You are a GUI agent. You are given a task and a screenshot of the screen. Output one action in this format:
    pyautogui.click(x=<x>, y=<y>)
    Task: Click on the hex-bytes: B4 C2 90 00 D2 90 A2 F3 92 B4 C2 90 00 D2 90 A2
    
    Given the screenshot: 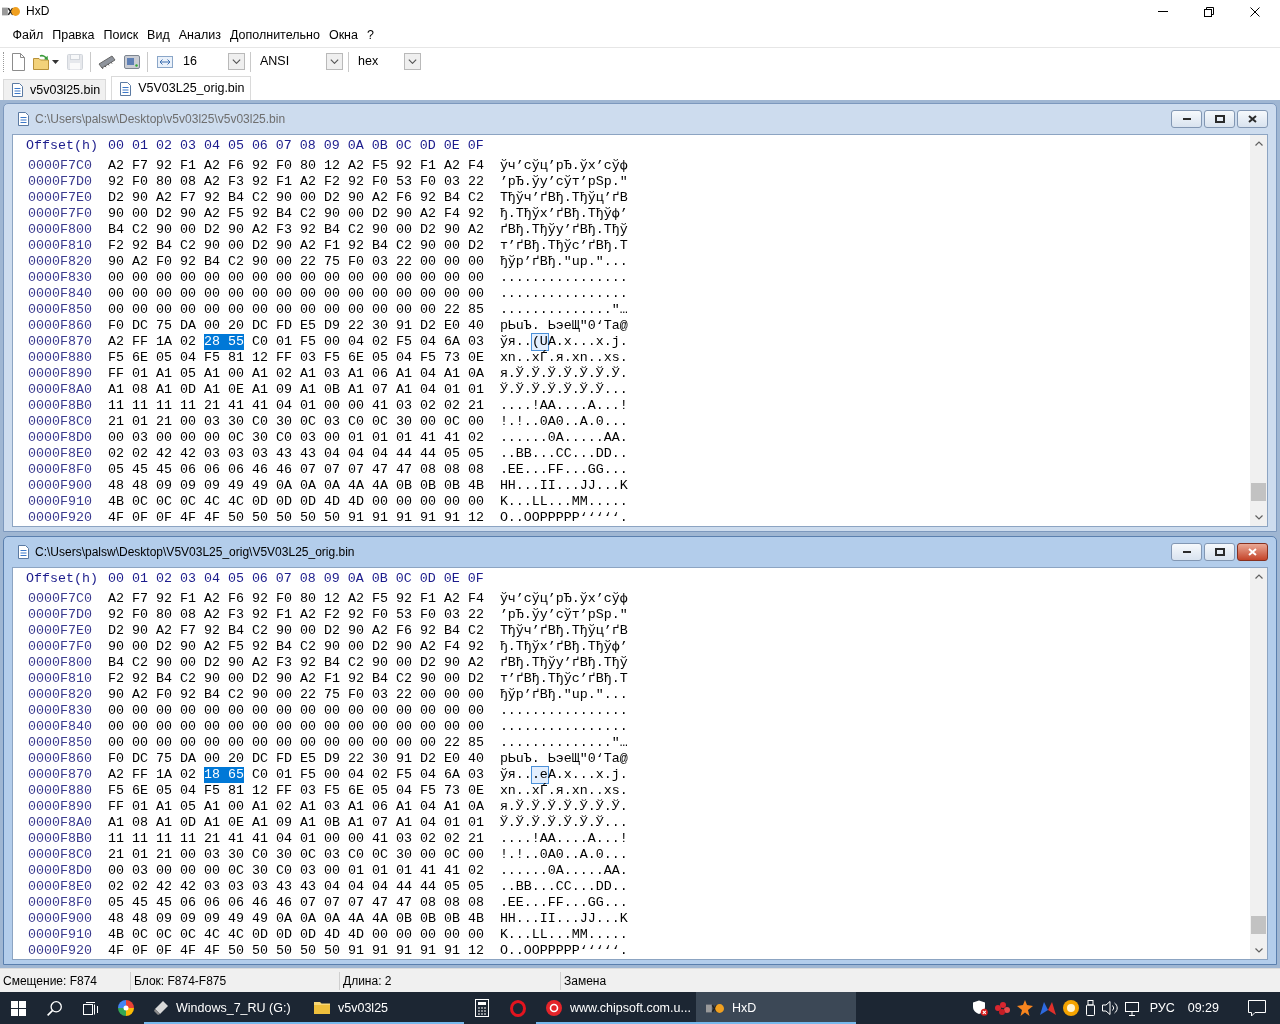 What is the action you would take?
    pyautogui.click(x=296, y=230)
    